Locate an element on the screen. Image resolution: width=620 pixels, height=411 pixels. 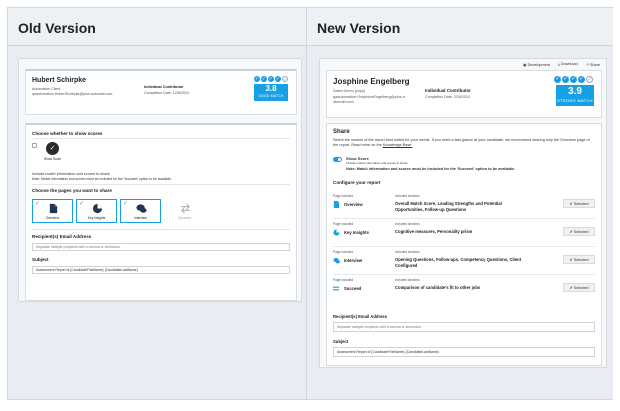
tile-key-insights: ✓ Key Insights is located at coordinates (96, 211).